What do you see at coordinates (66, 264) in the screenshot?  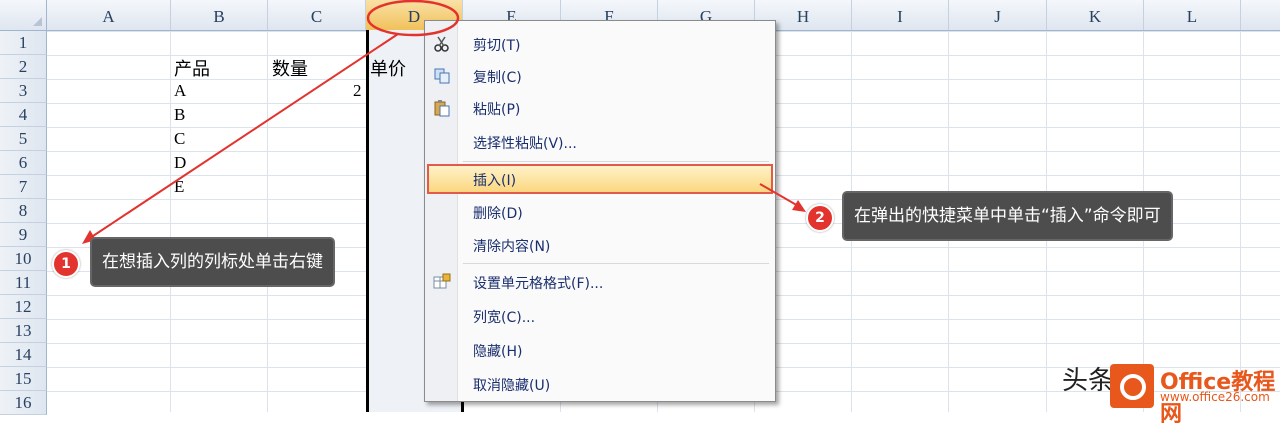 I see `step-1-badge: 1` at bounding box center [66, 264].